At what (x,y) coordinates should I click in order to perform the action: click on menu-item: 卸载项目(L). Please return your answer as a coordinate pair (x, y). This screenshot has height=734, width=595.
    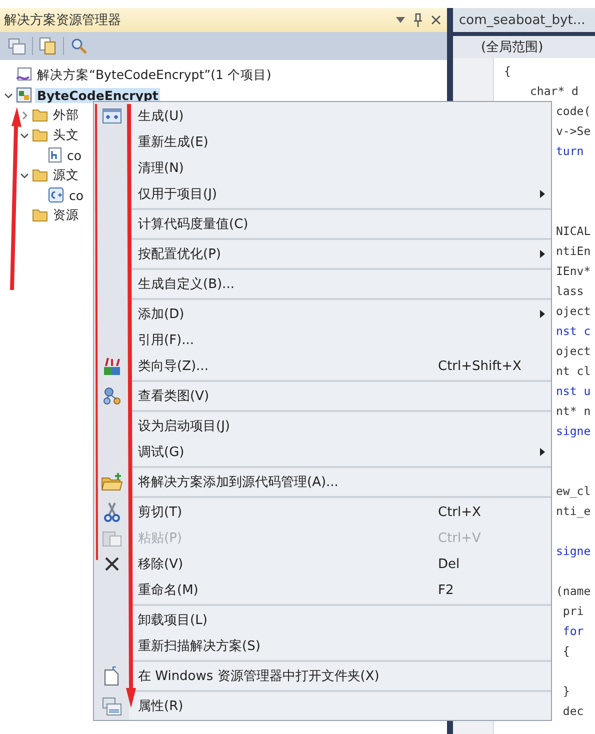
    Looking at the image, I should click on (322, 620).